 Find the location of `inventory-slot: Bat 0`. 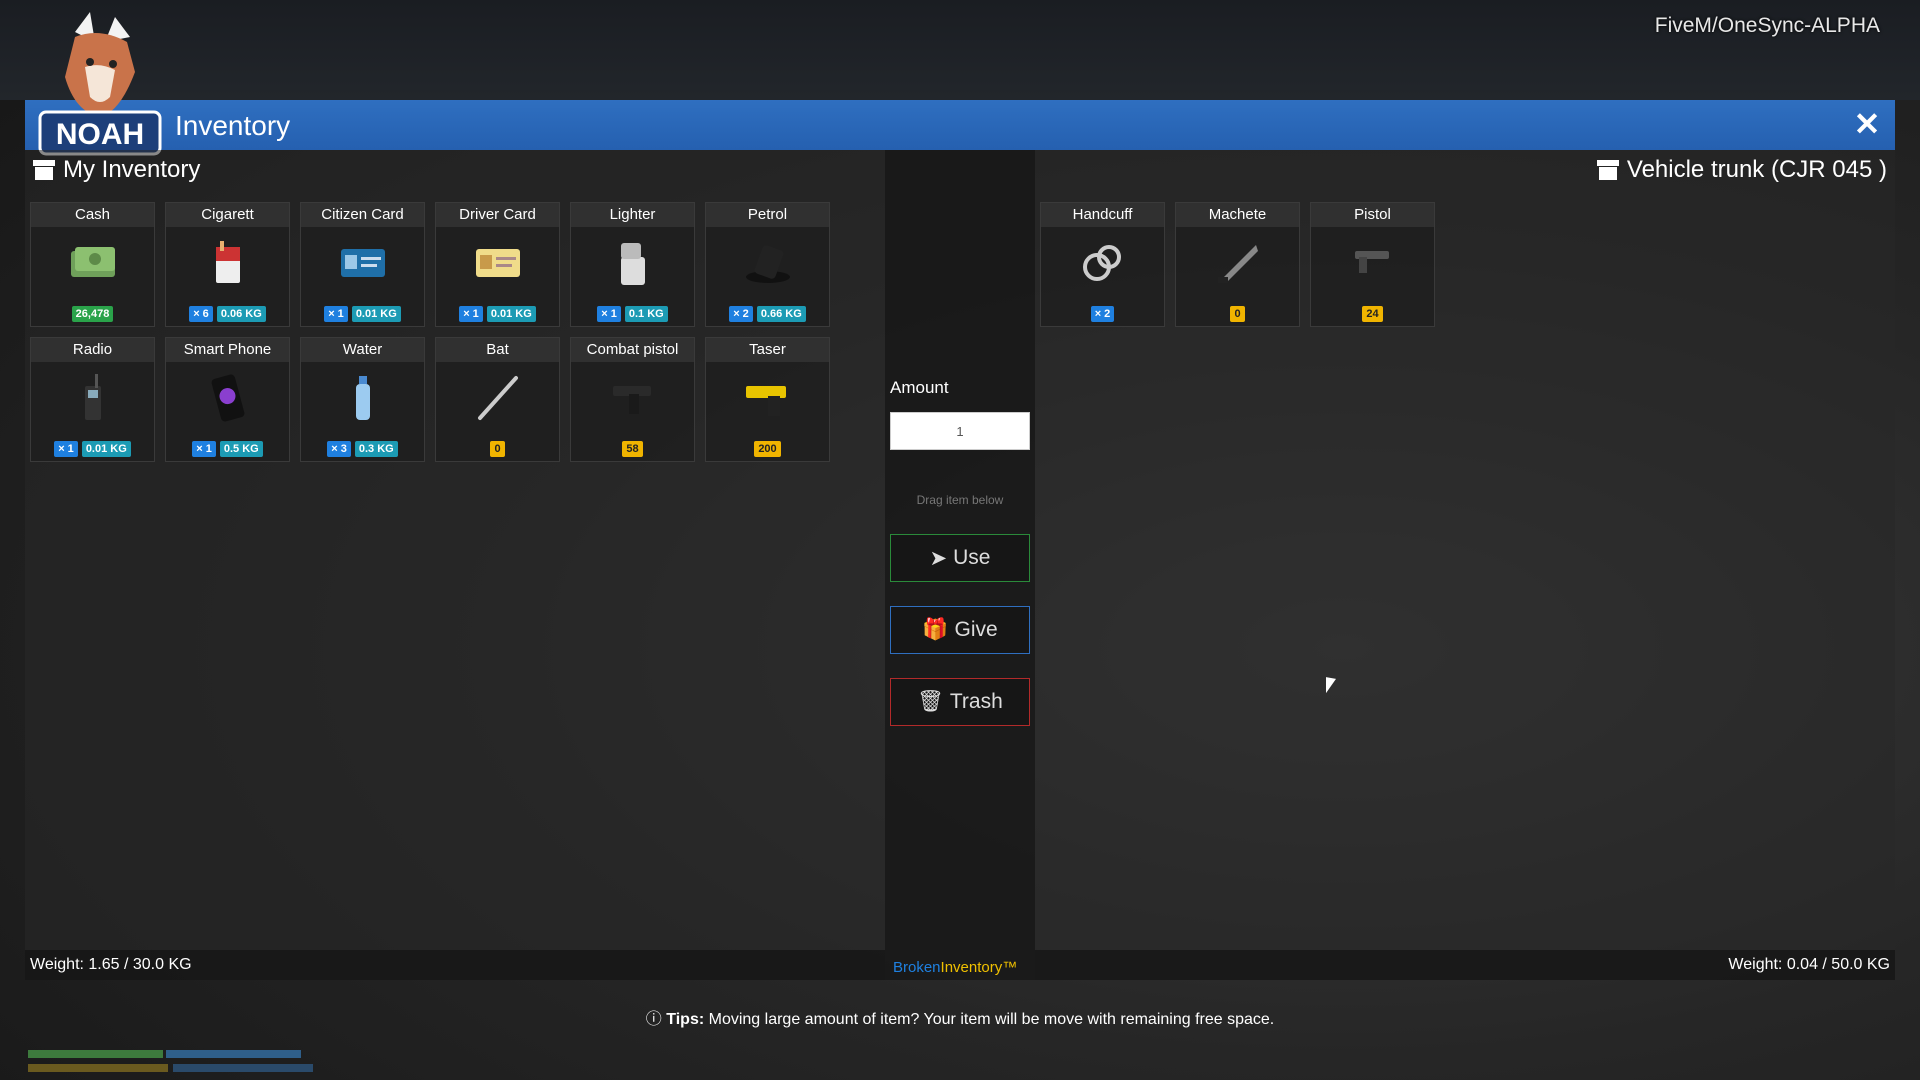

inventory-slot: Bat 0 is located at coordinates (497, 399).